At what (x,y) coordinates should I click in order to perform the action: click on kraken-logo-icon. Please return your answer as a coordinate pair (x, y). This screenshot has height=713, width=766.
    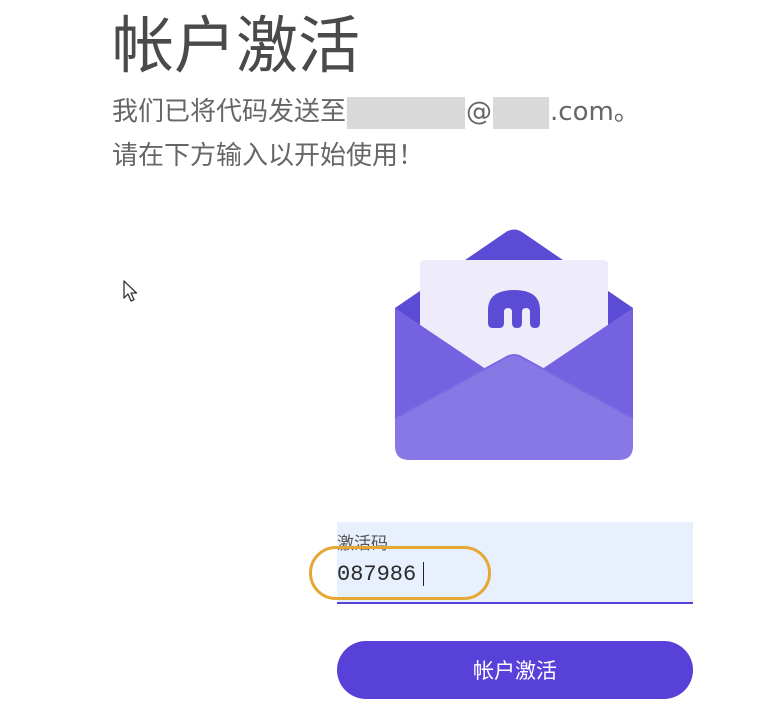
    Looking at the image, I should click on (514, 309).